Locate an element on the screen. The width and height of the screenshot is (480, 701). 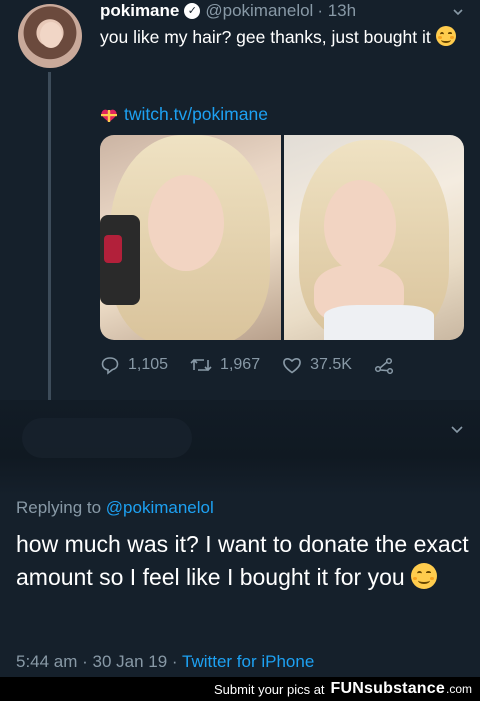
like-icon is located at coordinates (292, 365).